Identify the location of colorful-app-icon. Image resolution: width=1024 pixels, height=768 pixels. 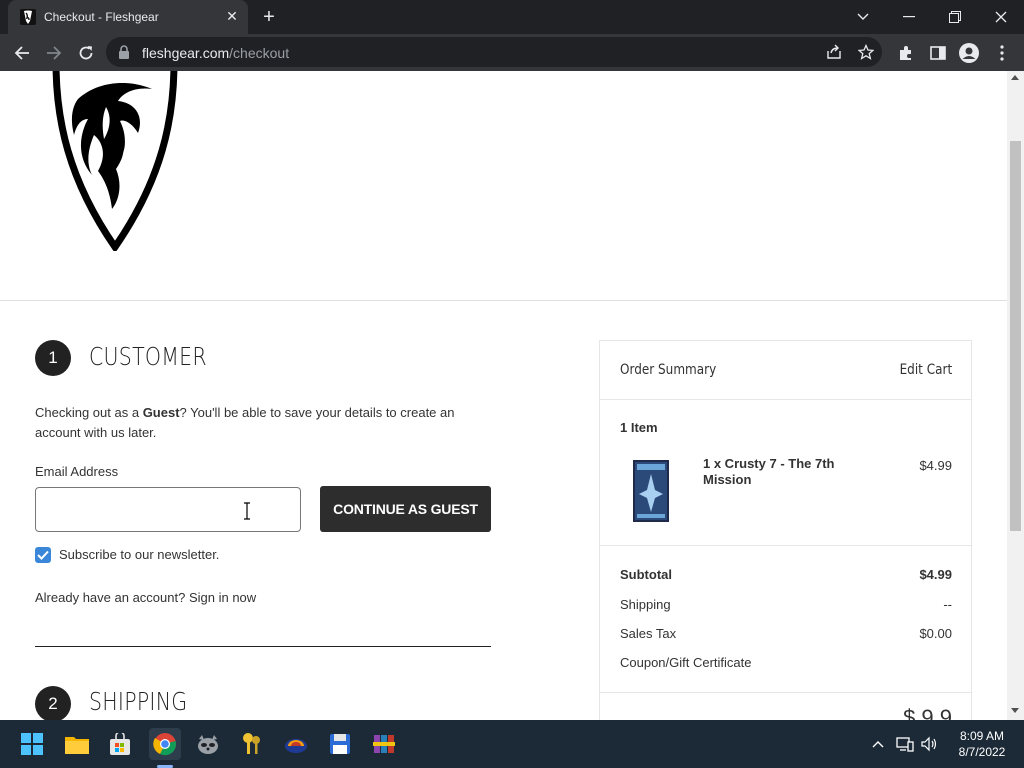
(296, 744).